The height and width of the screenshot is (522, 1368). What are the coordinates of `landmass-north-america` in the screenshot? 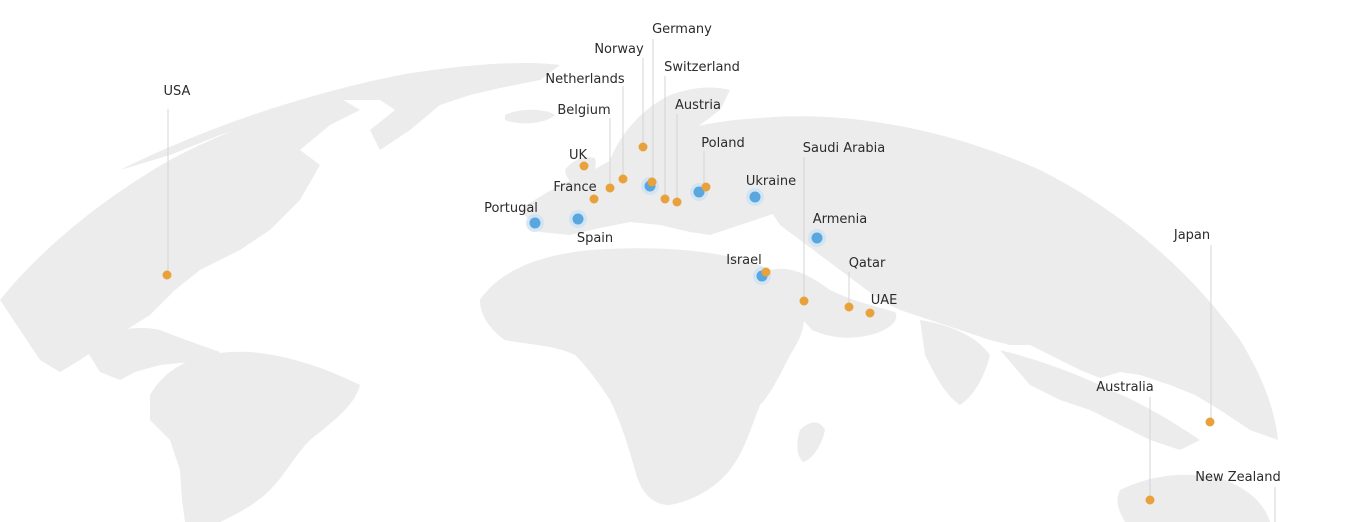 It's located at (180, 235).